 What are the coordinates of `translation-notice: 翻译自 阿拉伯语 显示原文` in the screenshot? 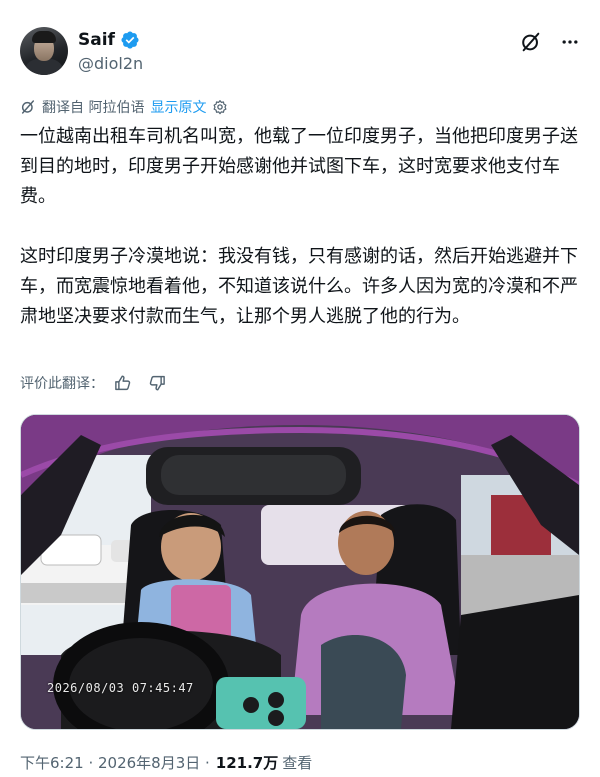 It's located at (124, 107).